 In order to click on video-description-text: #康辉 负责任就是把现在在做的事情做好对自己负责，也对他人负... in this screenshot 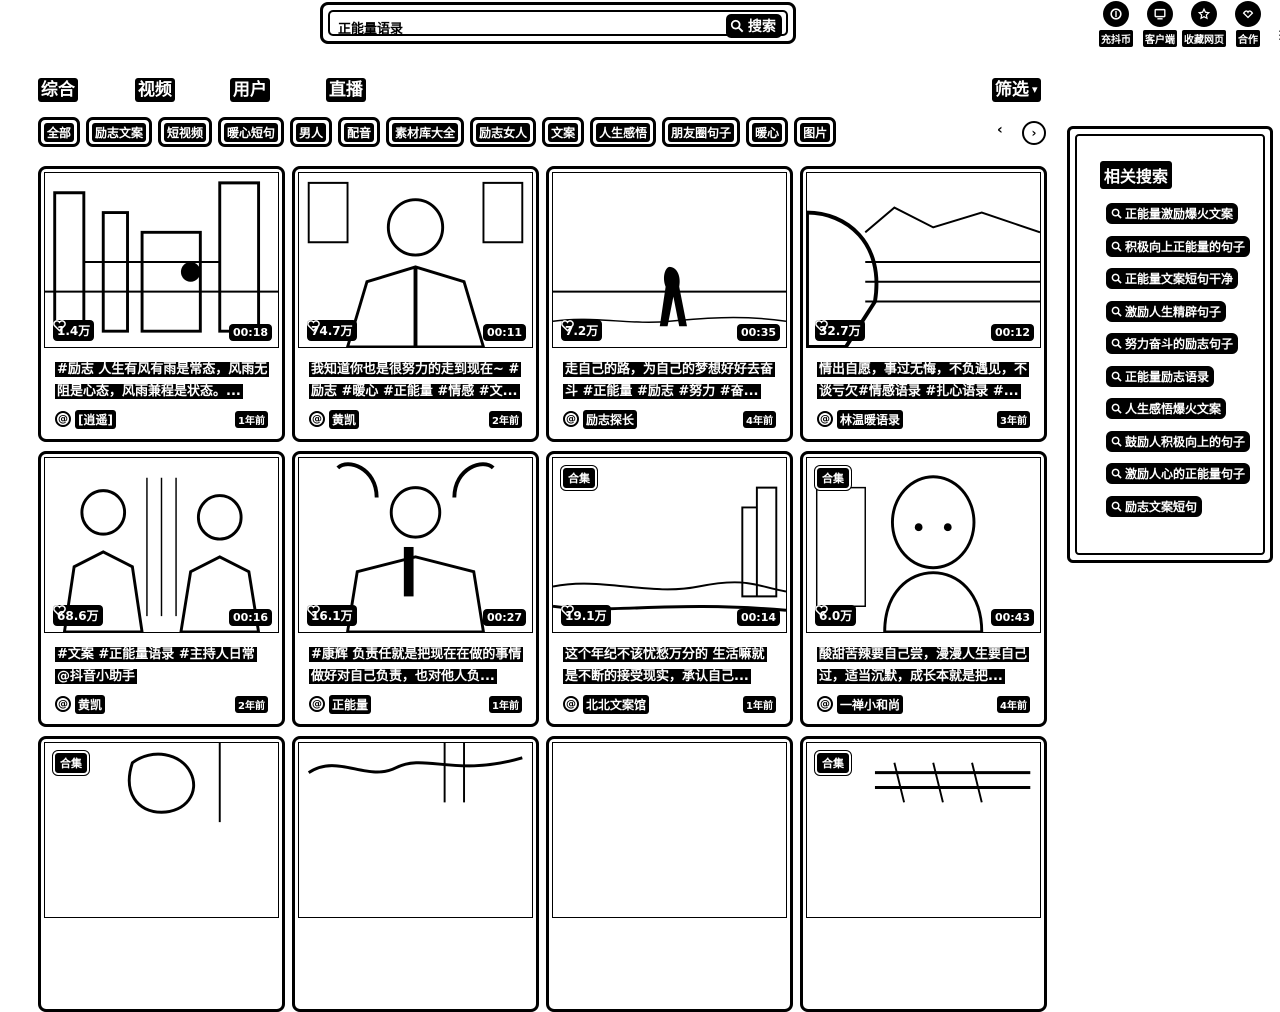, I will do `click(416, 665)`.